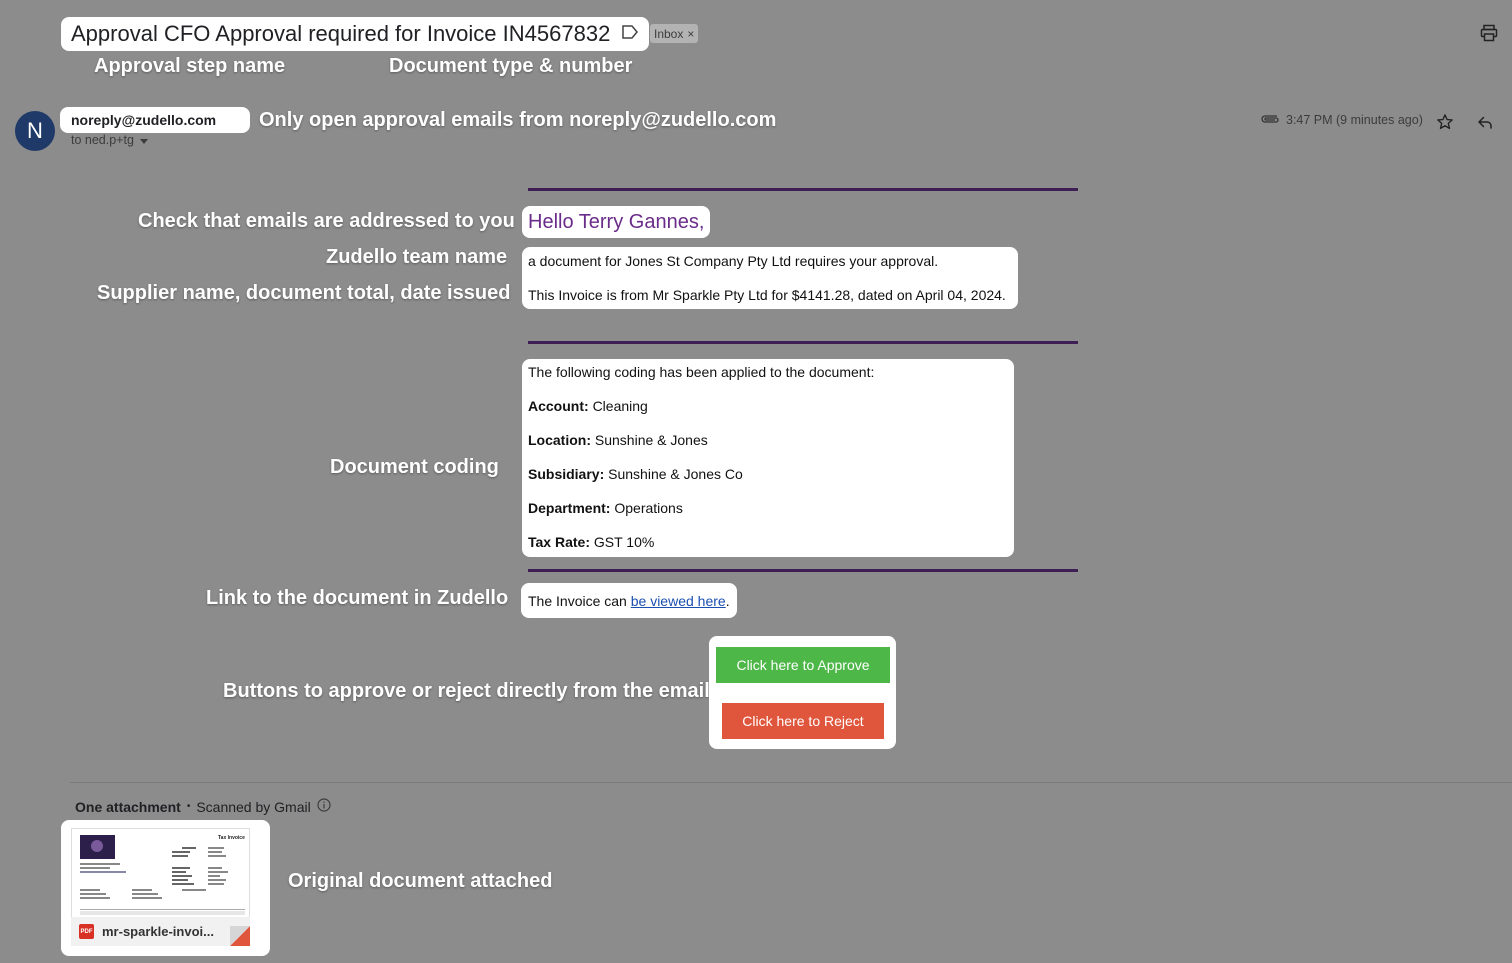 This screenshot has width=1512, height=963. I want to click on coding-row-tax-rate: Tax Rate: GST 10%, so click(768, 542).